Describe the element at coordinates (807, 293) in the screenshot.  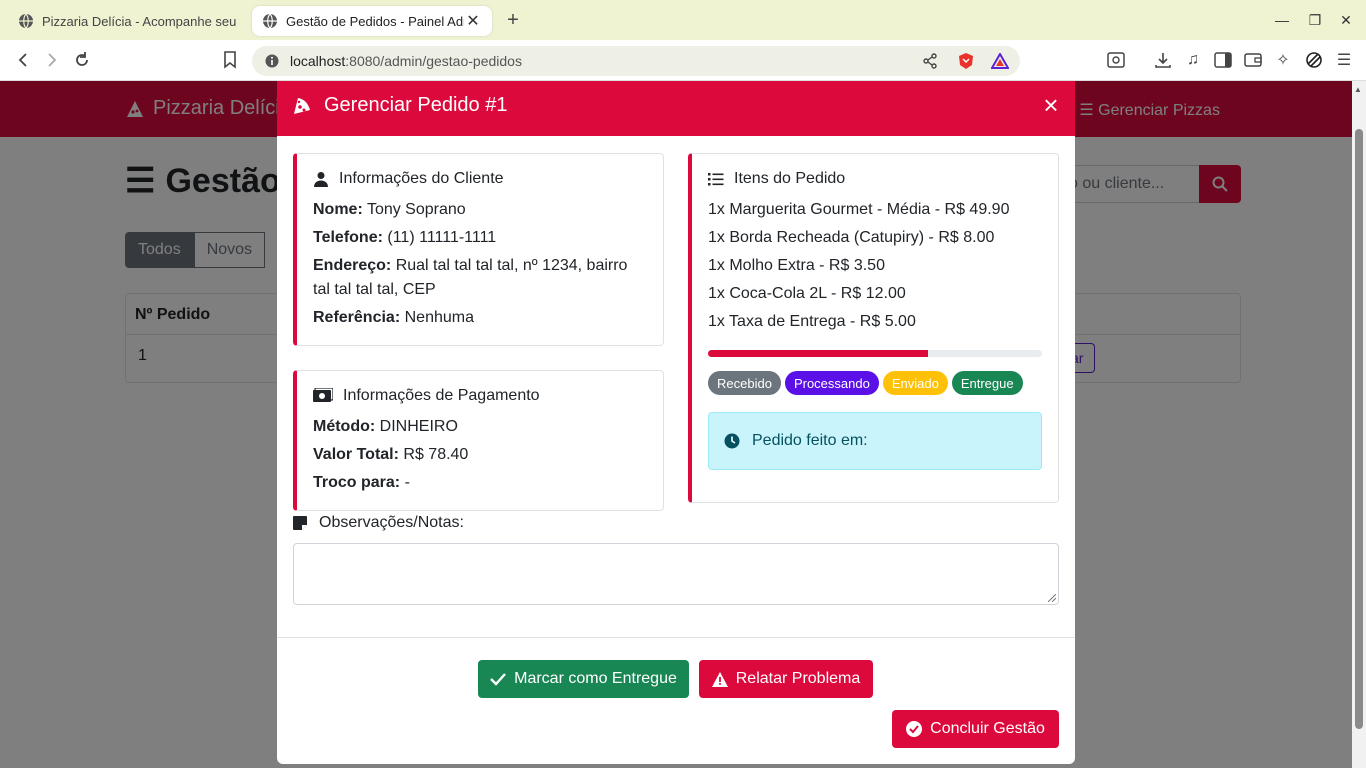
I see `order-item: 1x Coca-Cola 2L - R$ 12.00` at that location.